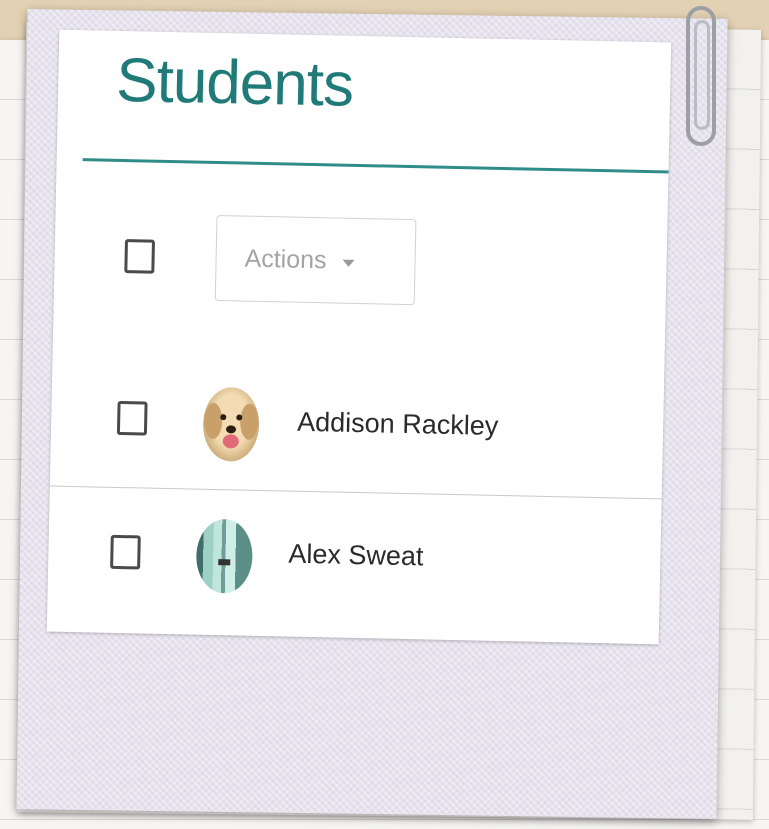 Image resolution: width=769 pixels, height=829 pixels. Describe the element at coordinates (356, 556) in the screenshot. I see `student-name: Alex Sweat` at that location.